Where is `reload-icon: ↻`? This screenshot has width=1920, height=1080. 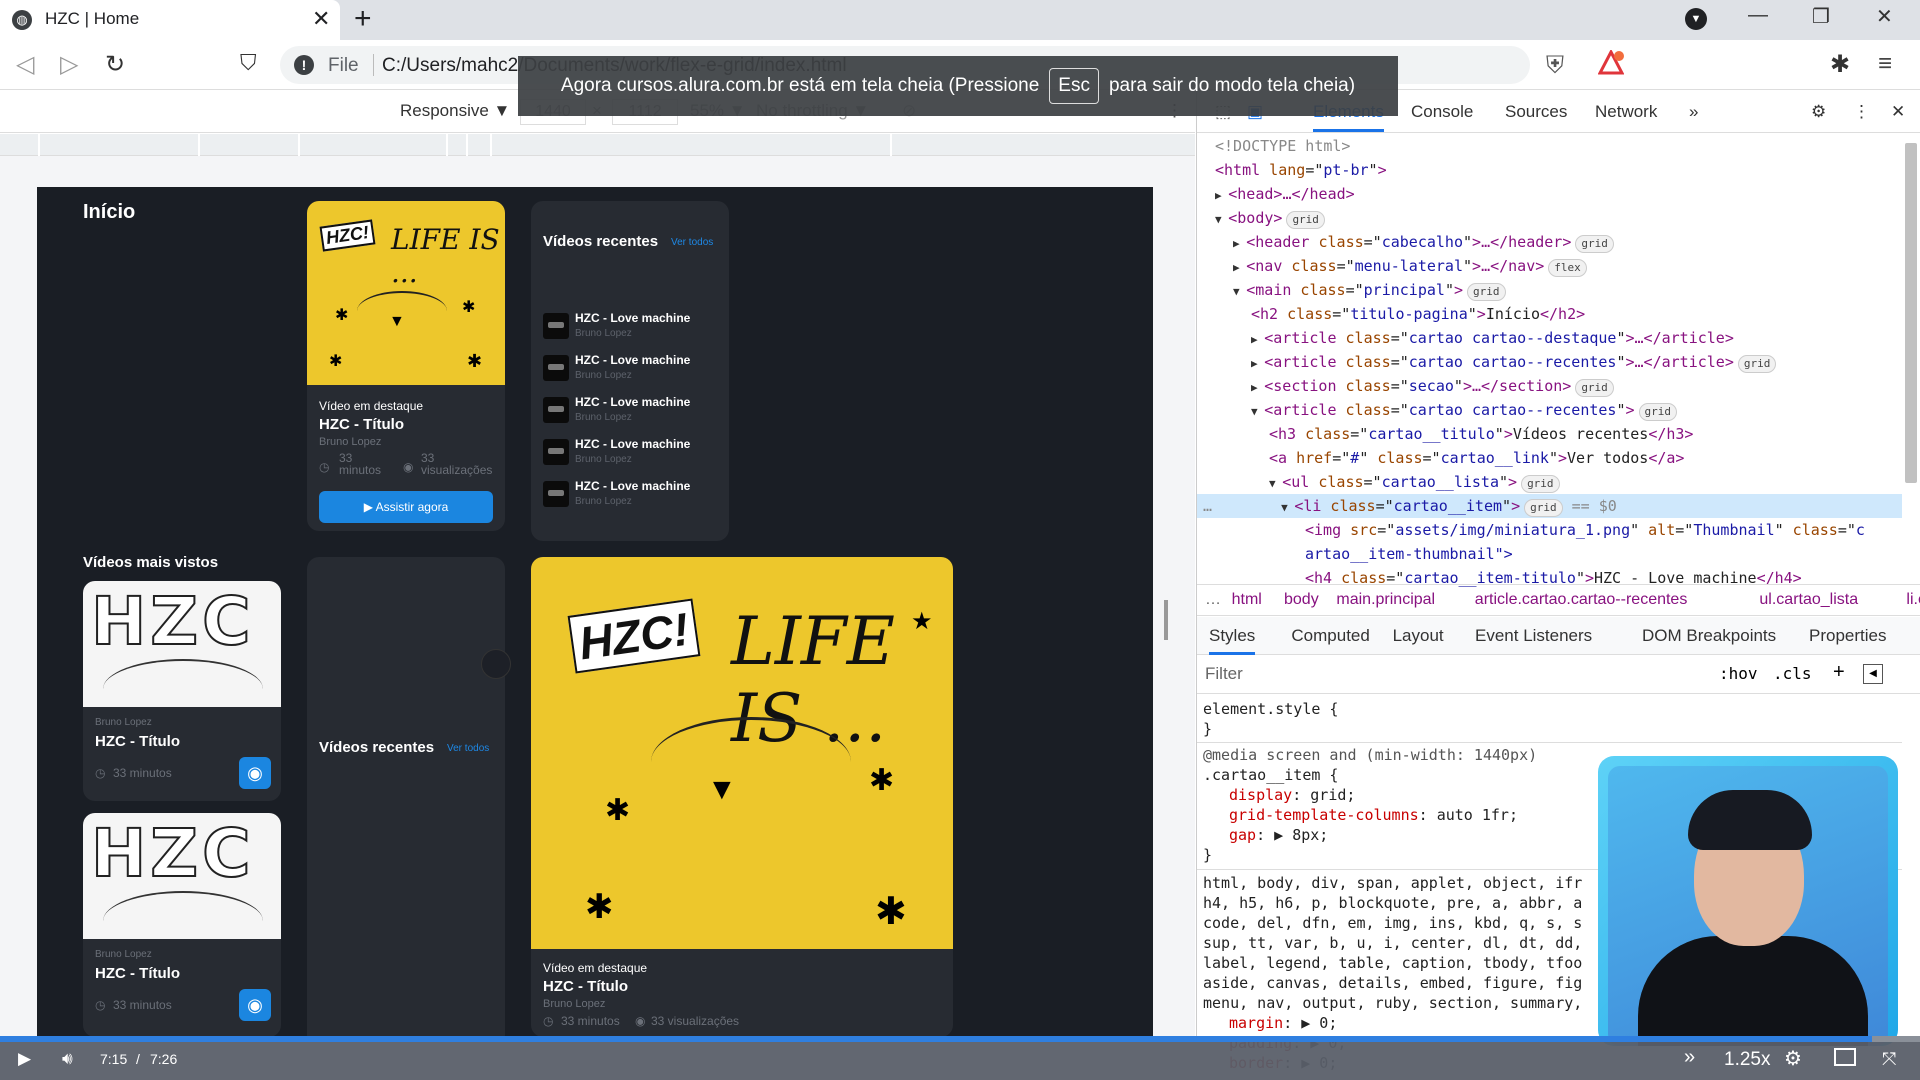
reload-icon: ↻ is located at coordinates (115, 64).